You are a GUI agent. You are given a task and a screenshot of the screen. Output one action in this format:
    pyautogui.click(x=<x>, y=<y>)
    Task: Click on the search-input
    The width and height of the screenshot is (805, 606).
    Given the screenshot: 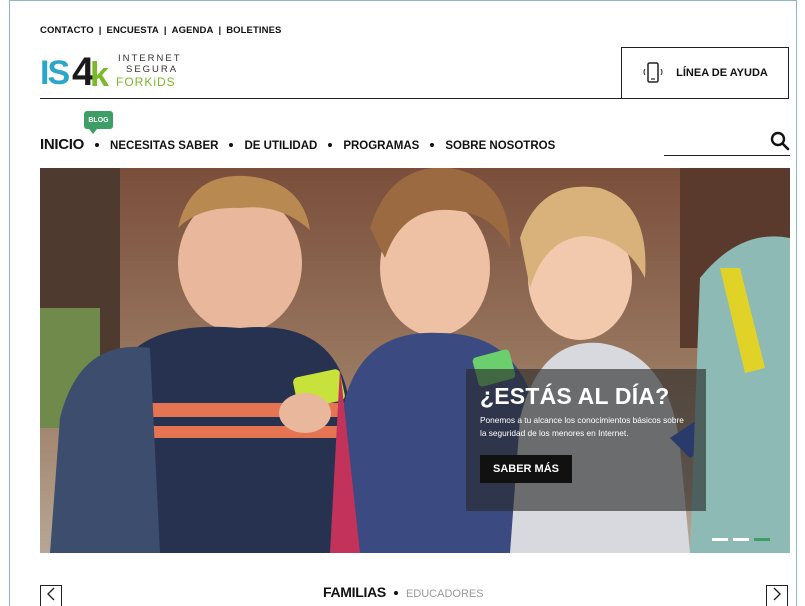 What is the action you would take?
    pyautogui.click(x=727, y=142)
    